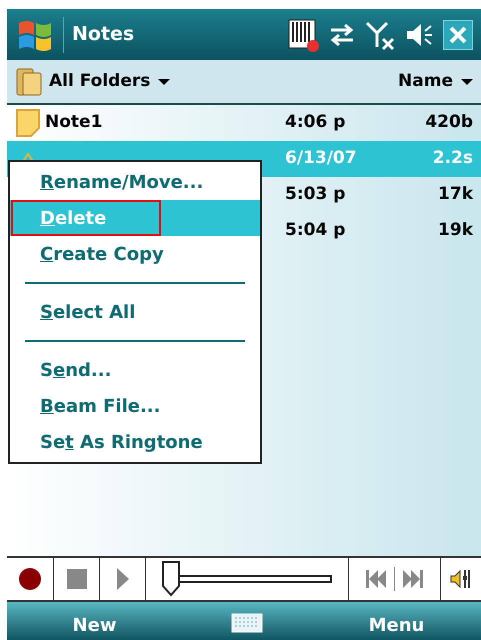  I want to click on skip-back-icon, so click(376, 579).